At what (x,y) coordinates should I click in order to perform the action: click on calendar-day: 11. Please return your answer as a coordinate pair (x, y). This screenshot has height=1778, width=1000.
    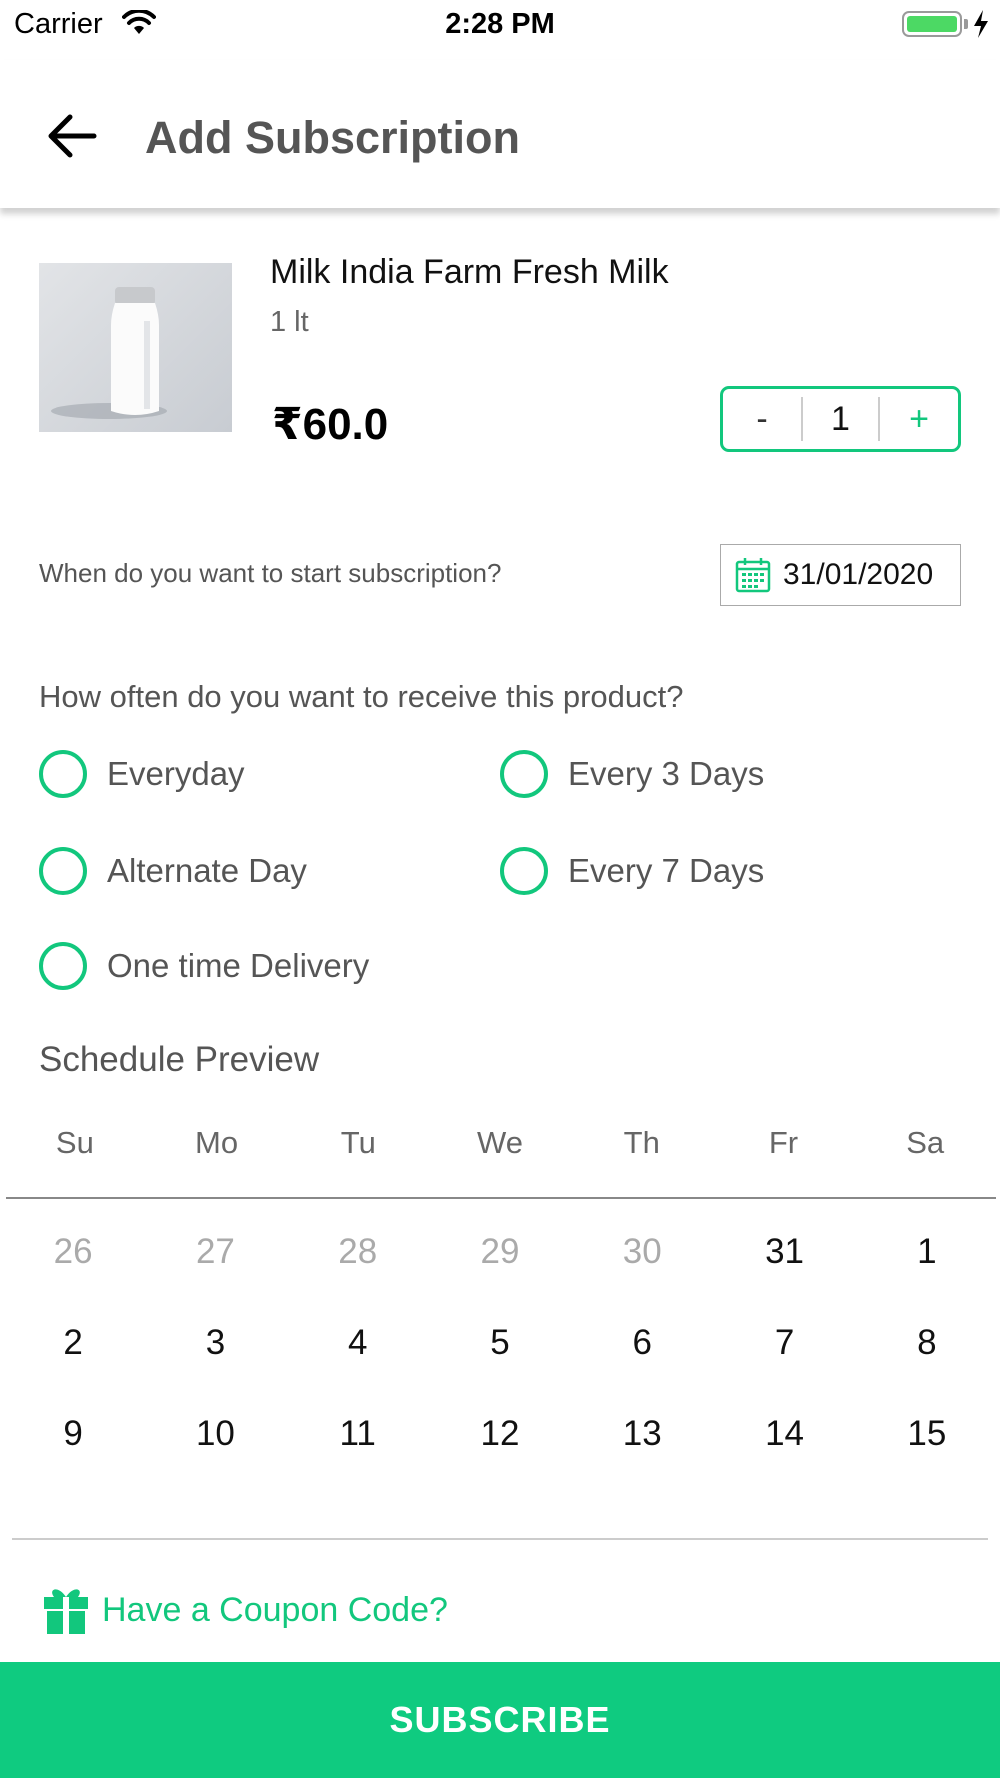
    Looking at the image, I should click on (357, 1433).